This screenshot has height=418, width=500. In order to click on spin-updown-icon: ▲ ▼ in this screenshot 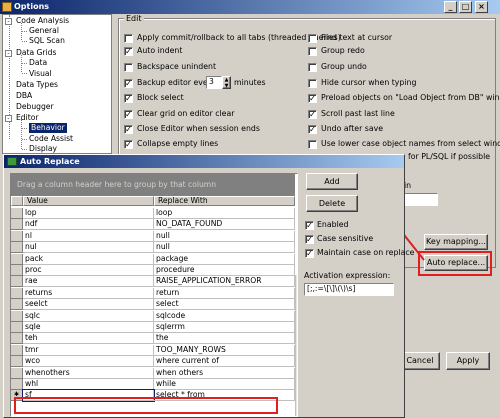, I will do `click(226, 82)`.